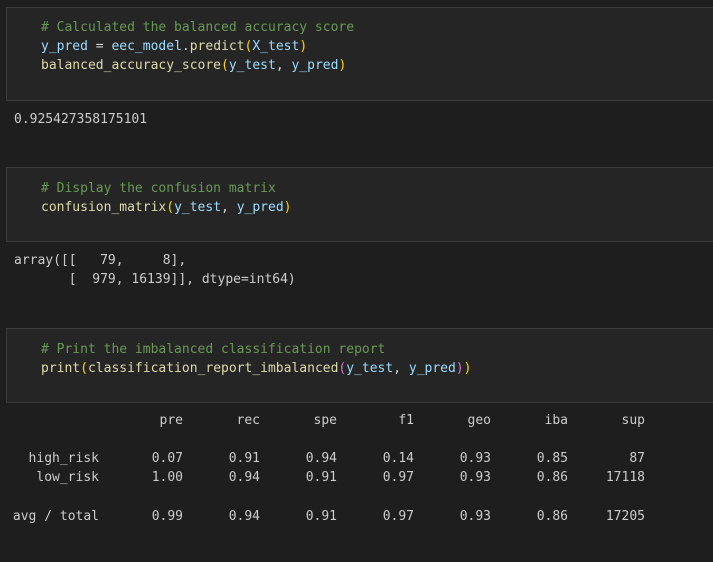 The image size is (713, 562). I want to click on report-header-spe: spe, so click(325, 420).